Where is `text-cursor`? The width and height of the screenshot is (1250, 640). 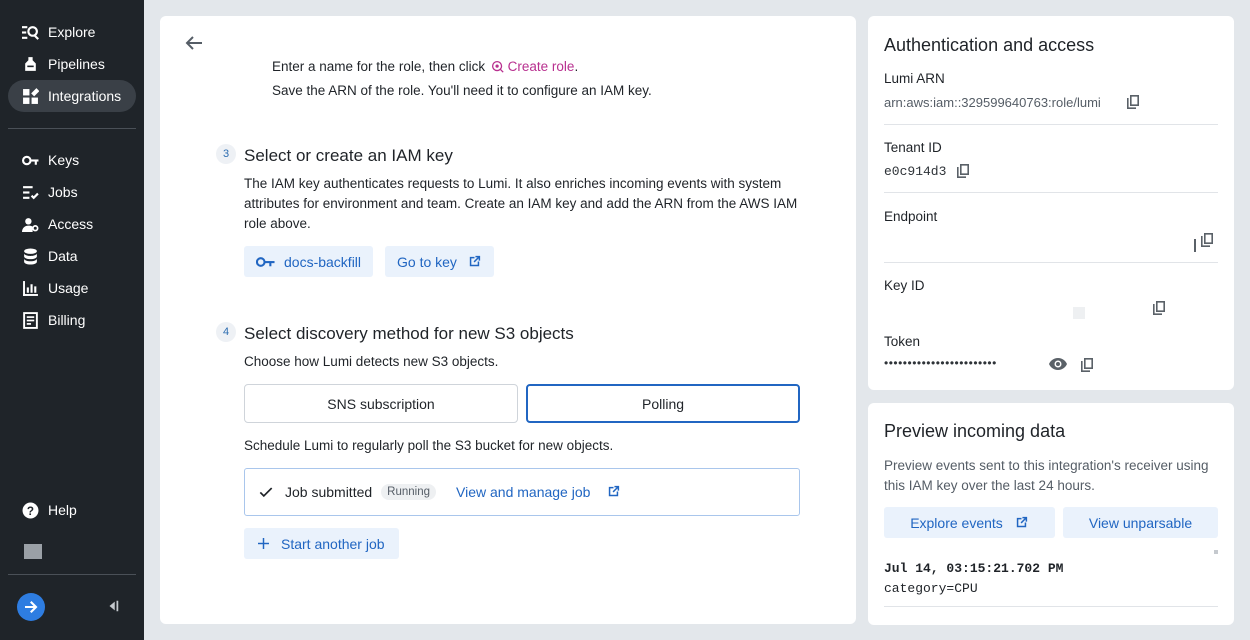 text-cursor is located at coordinates (1195, 245).